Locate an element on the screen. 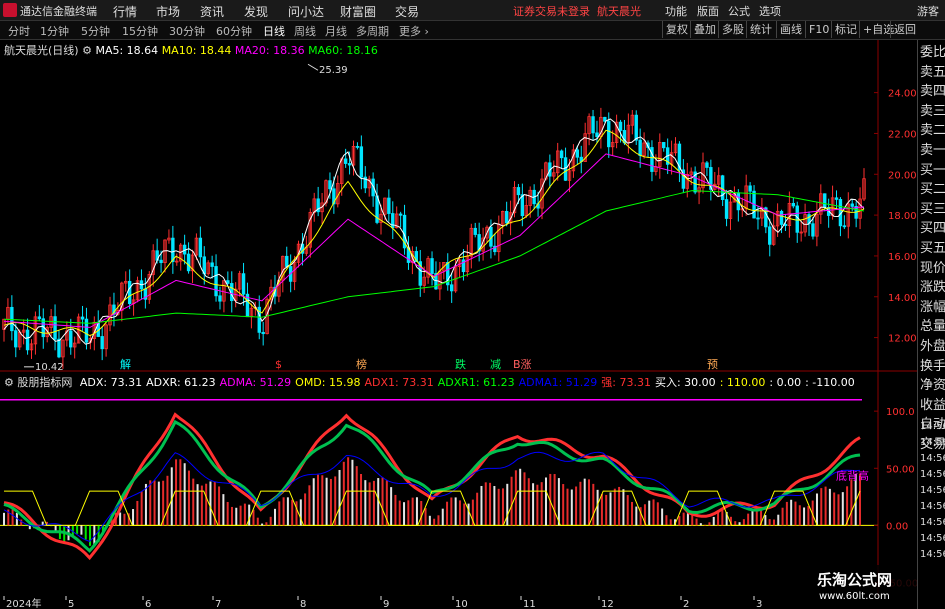  menu-faxian: 发现 is located at coordinates (256, 11).